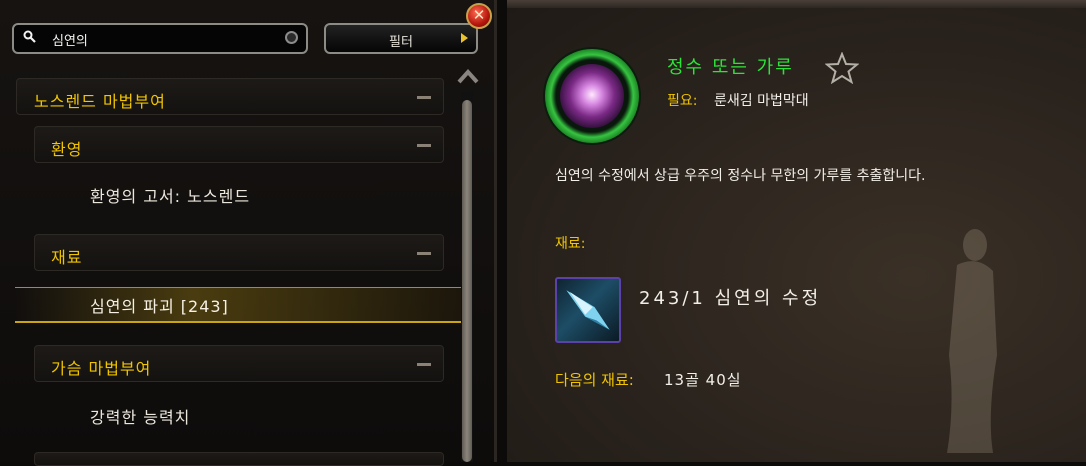 This screenshot has width=1086, height=466. I want to click on panel-top-border, so click(796, 4).